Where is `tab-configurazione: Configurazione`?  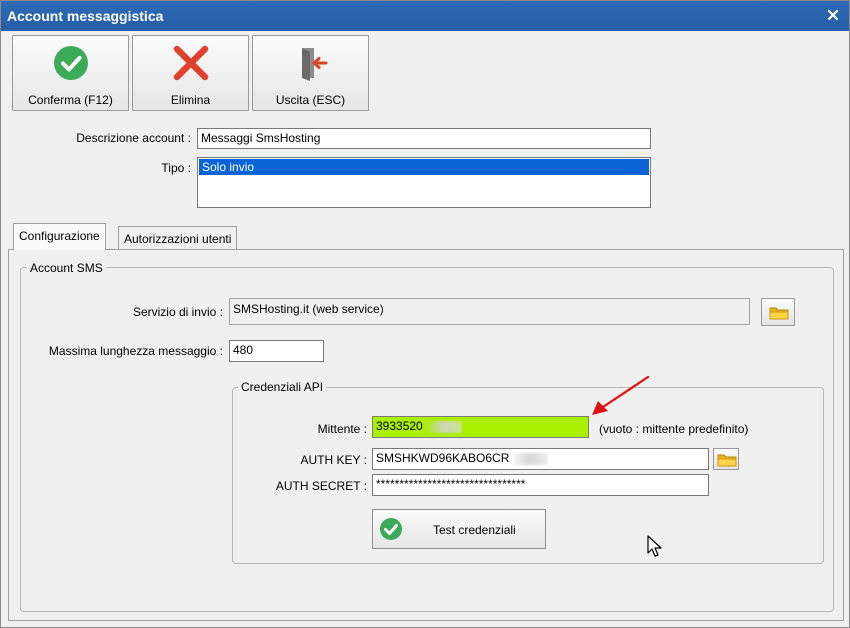
tab-configurazione: Configurazione is located at coordinates (59, 236).